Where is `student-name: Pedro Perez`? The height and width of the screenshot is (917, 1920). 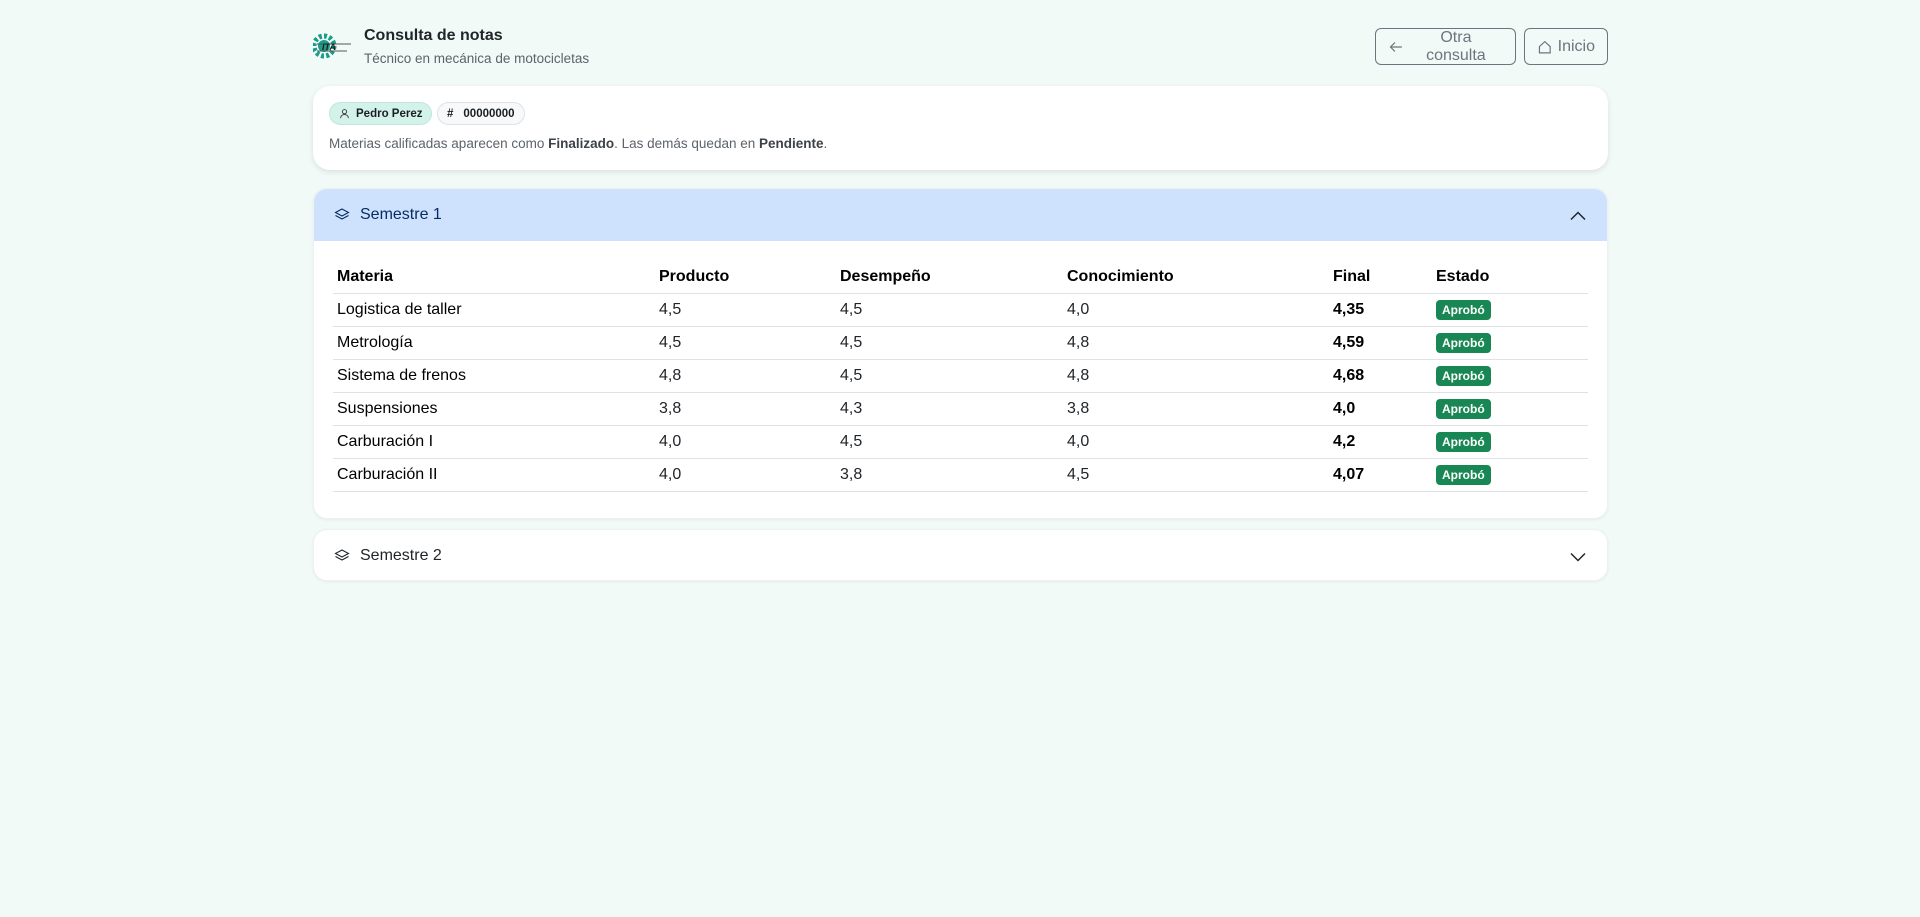 student-name: Pedro Perez is located at coordinates (389, 113).